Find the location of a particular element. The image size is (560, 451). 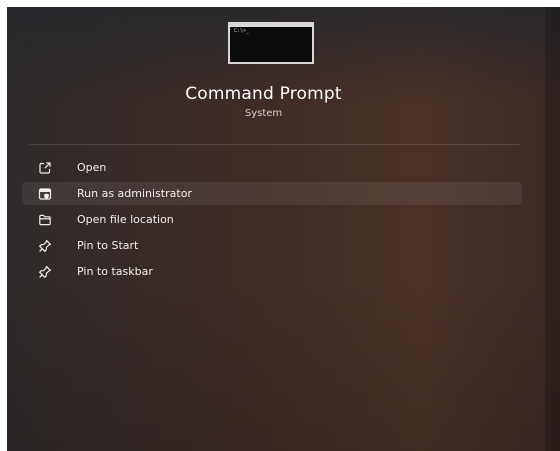

menu-item-open-file-location: Open file location is located at coordinates (272, 219).